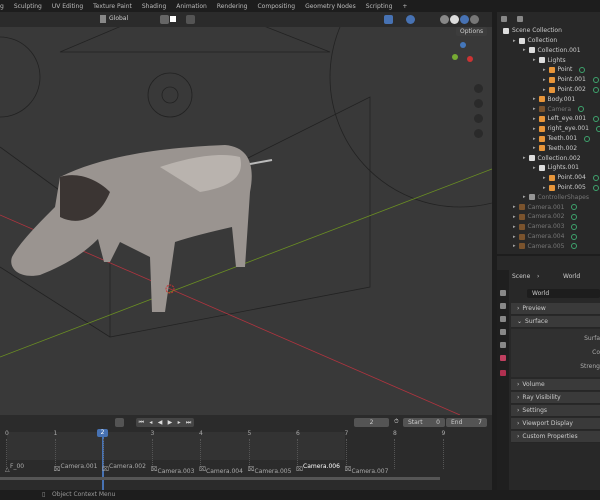 The height and width of the screenshot is (500, 600). What do you see at coordinates (478, 133) in the screenshot?
I see `grid-projection-icon` at bounding box center [478, 133].